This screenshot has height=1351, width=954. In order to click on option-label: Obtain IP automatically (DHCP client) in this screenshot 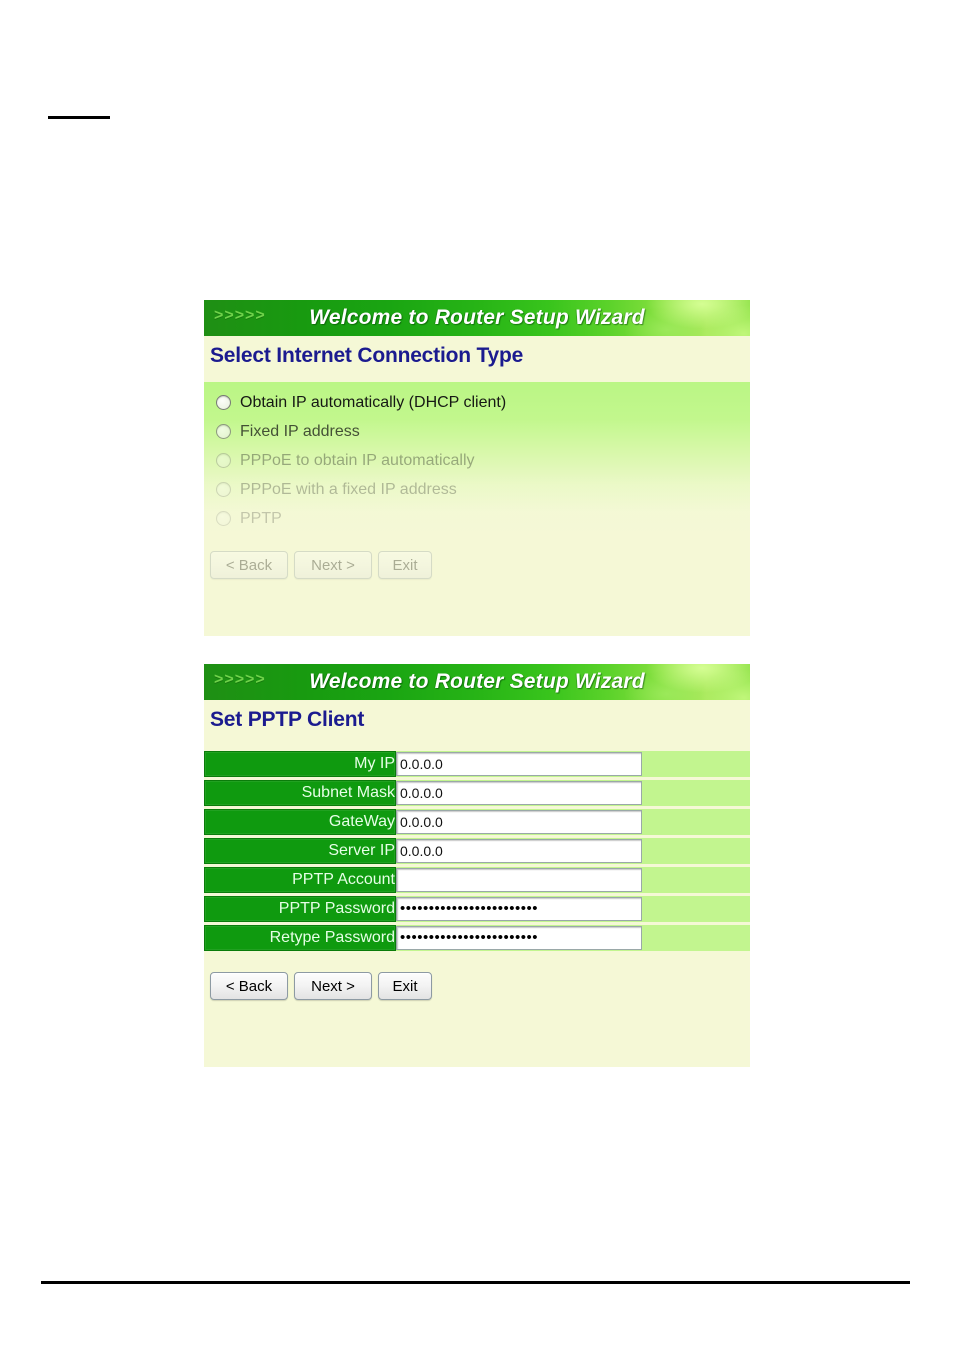, I will do `click(373, 402)`.